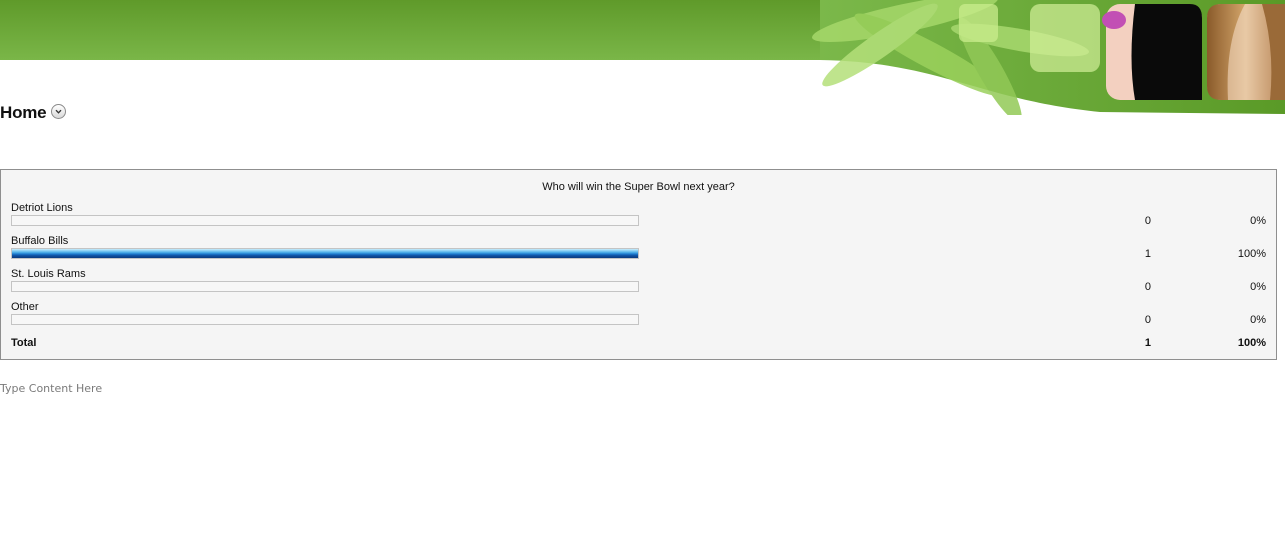 This screenshot has height=557, width=1285. I want to click on poll-option-label: Buffalo Bills, so click(40, 241).